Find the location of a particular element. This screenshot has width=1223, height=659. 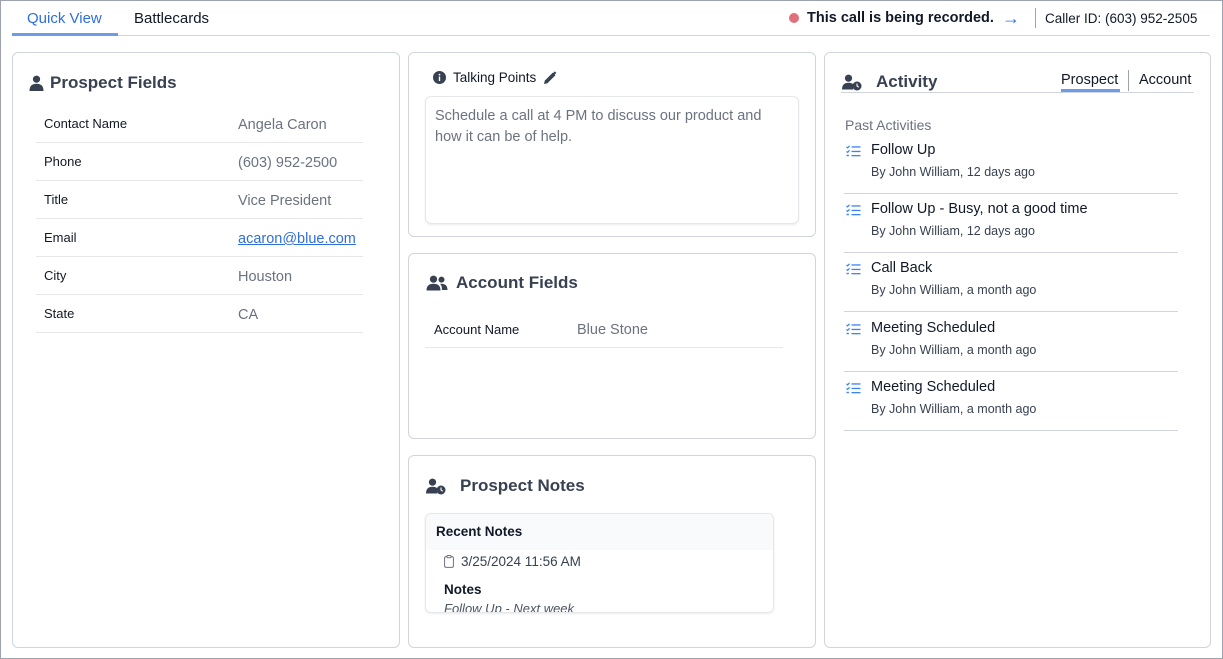

field-label: Title is located at coordinates (56, 199).